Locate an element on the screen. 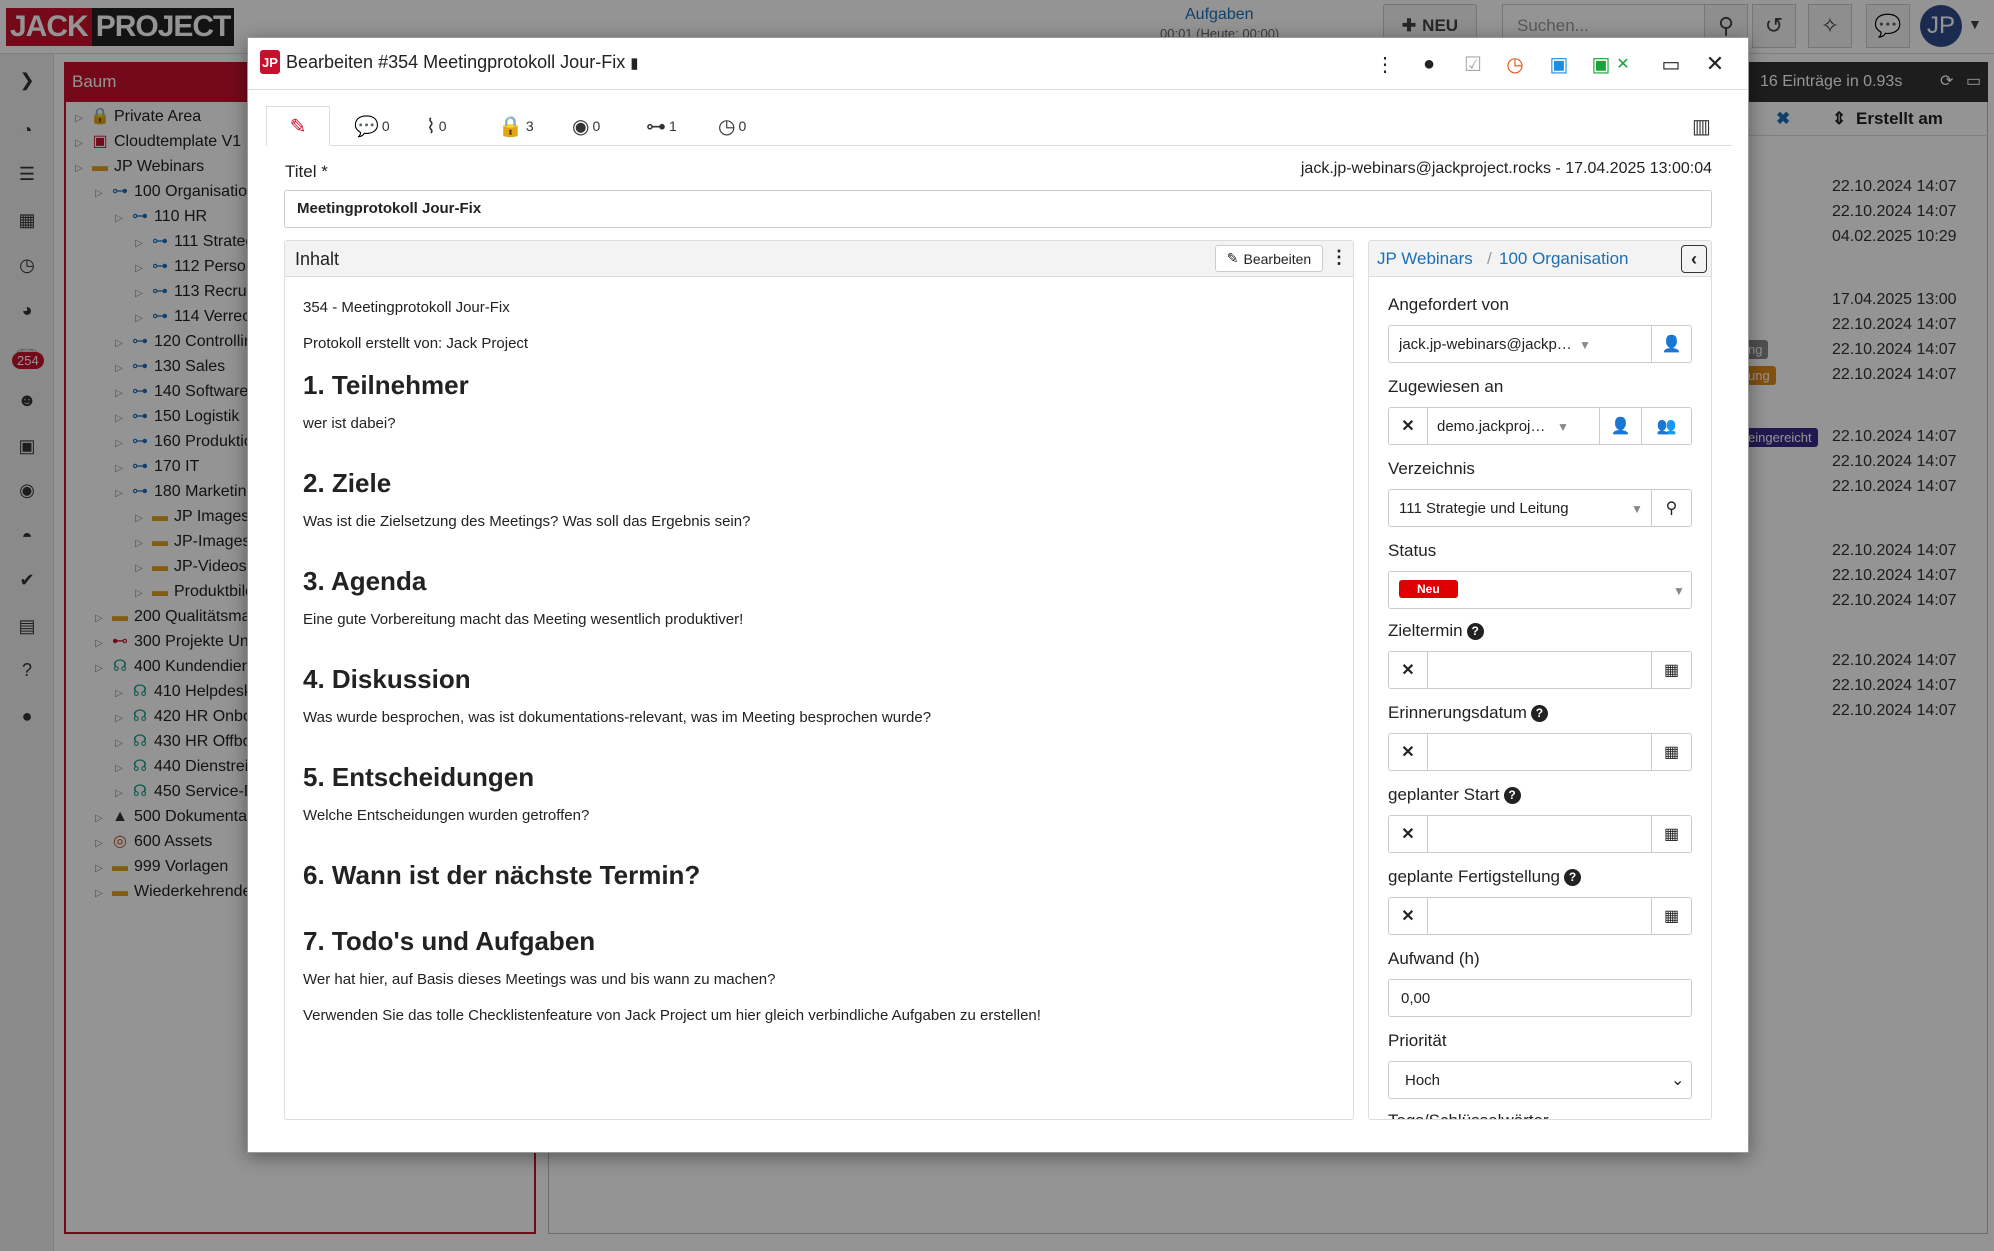 The width and height of the screenshot is (1994, 1251). comment-icon: ● is located at coordinates (1429, 64).